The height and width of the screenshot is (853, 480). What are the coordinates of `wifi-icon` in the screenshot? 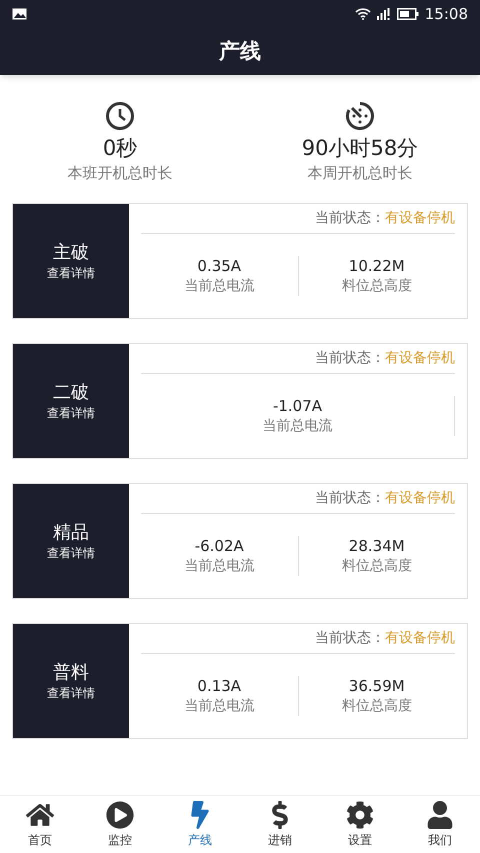 It's located at (362, 14).